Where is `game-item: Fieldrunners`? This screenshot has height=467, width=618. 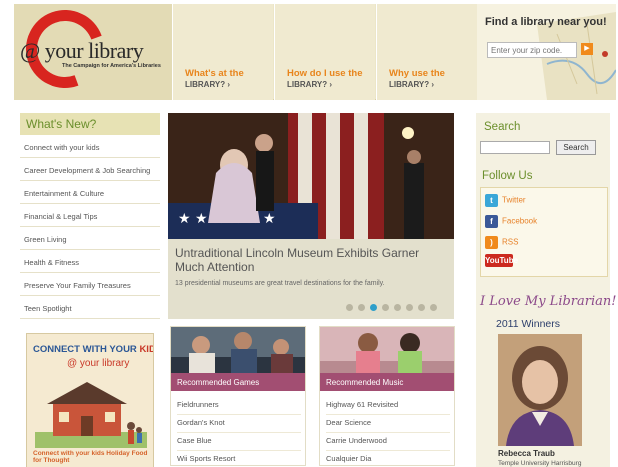 game-item: Fieldrunners is located at coordinates (239, 406).